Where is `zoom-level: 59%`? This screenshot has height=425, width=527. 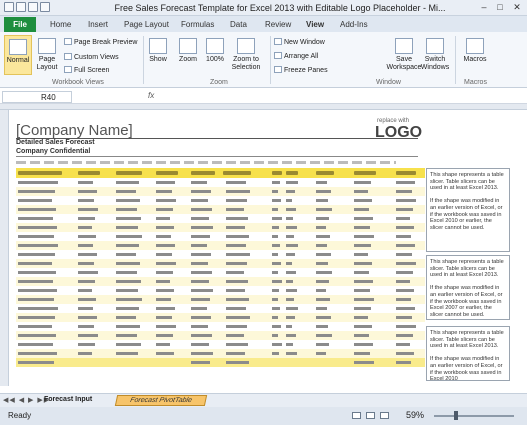 zoom-level: 59% is located at coordinates (415, 415).